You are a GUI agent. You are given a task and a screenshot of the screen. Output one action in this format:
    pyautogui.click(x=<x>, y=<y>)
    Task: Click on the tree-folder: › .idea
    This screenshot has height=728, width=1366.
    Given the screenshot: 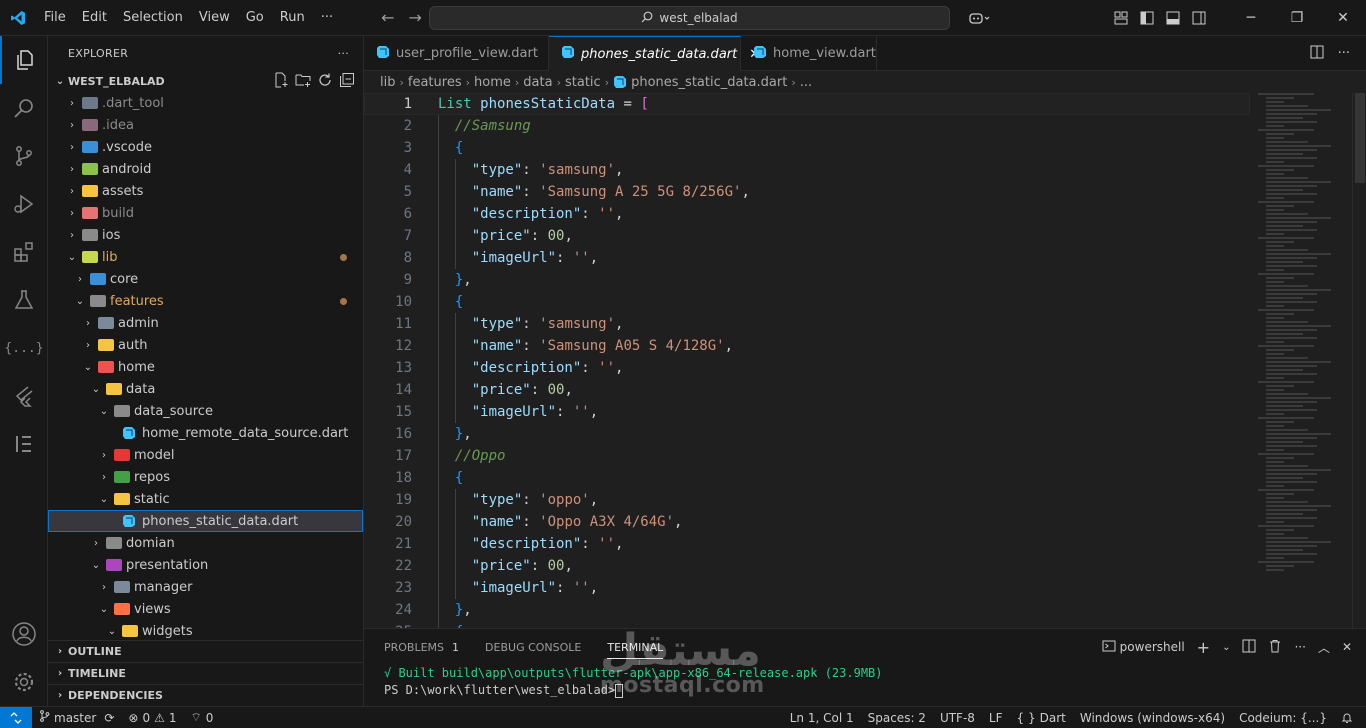 What is the action you would take?
    pyautogui.click(x=205, y=125)
    